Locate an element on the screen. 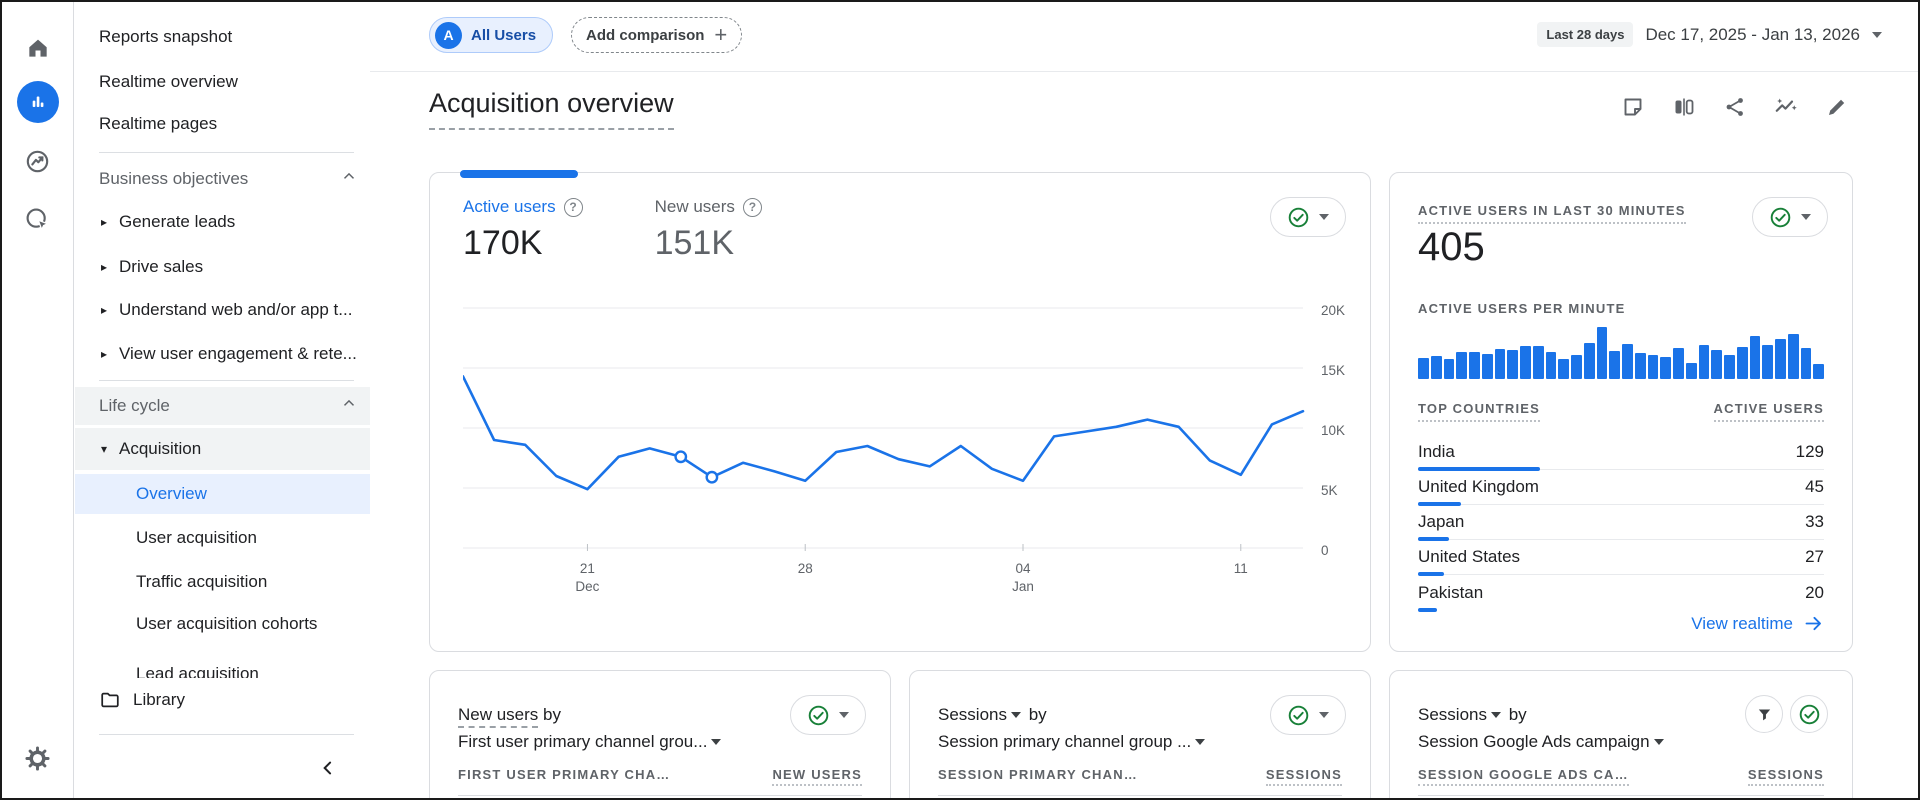  compare-reports-icon is located at coordinates (1684, 107).